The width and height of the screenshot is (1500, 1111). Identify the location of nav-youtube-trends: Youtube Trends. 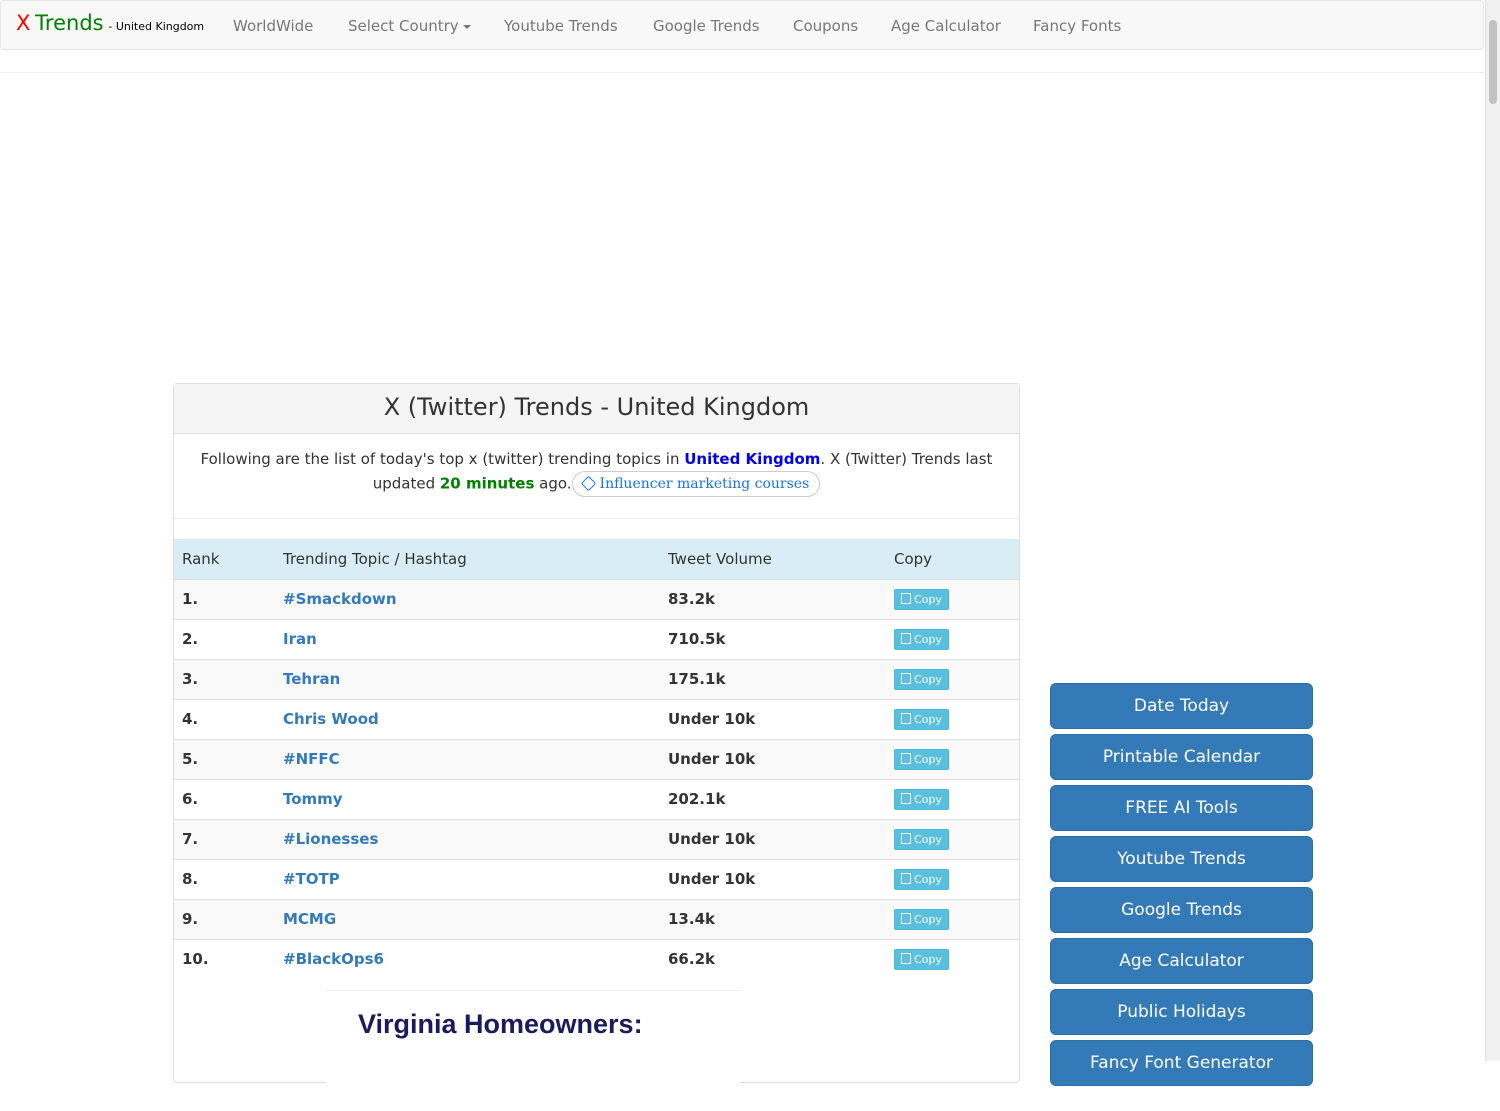
(561, 26).